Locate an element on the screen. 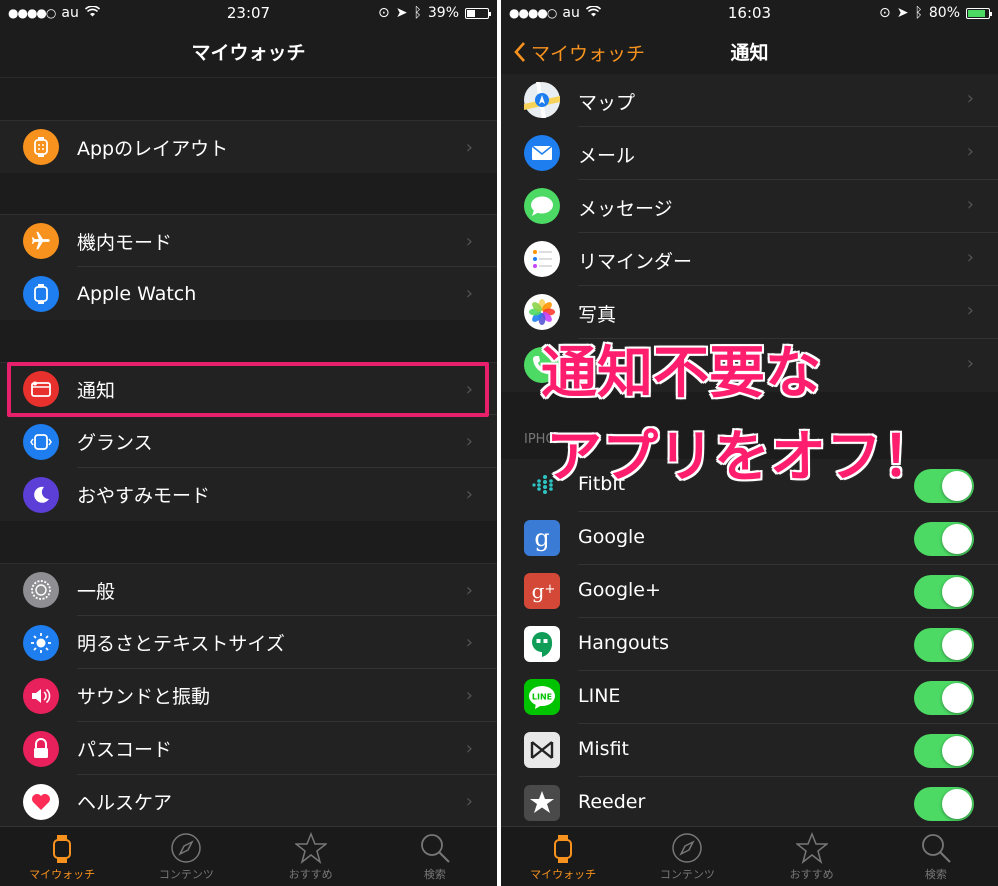  app-row-reminders: リマインダー › is located at coordinates (749, 259).